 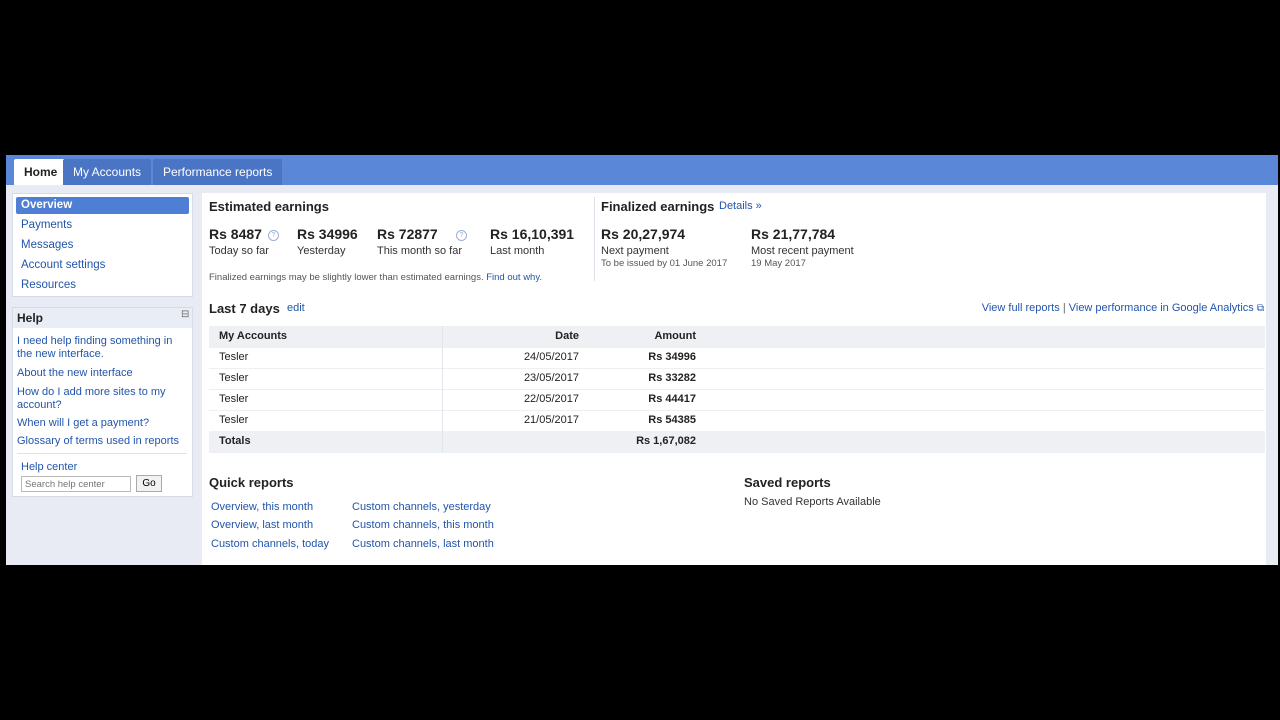 I want to click on view-full-reports-link: View full reports, so click(x=1021, y=308).